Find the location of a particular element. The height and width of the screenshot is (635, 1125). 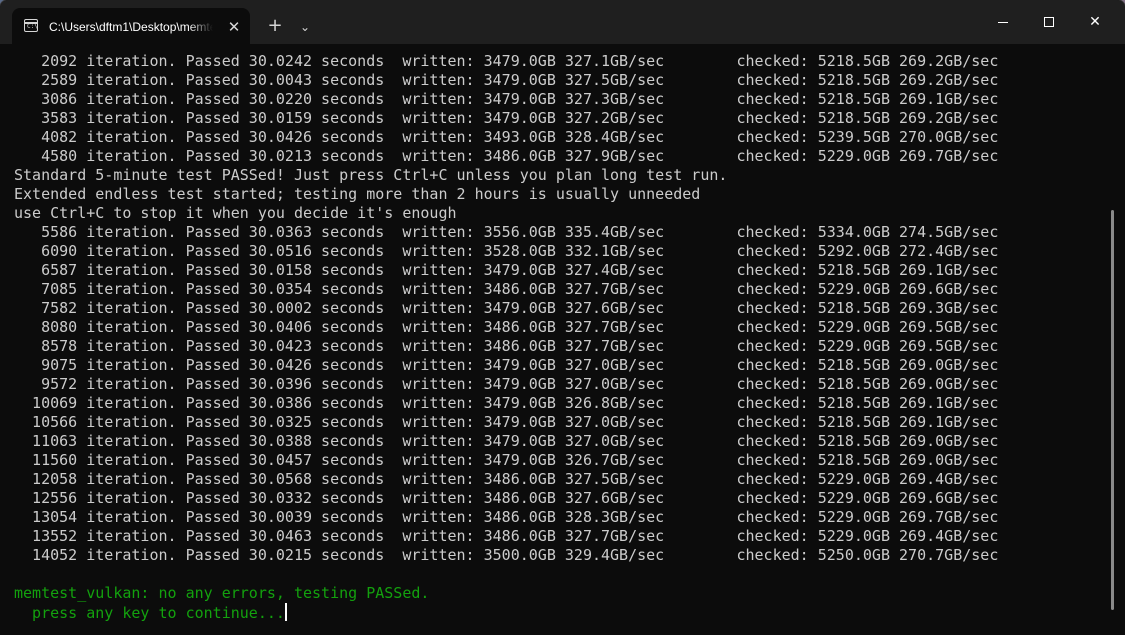

maximize-icon is located at coordinates (1049, 22).